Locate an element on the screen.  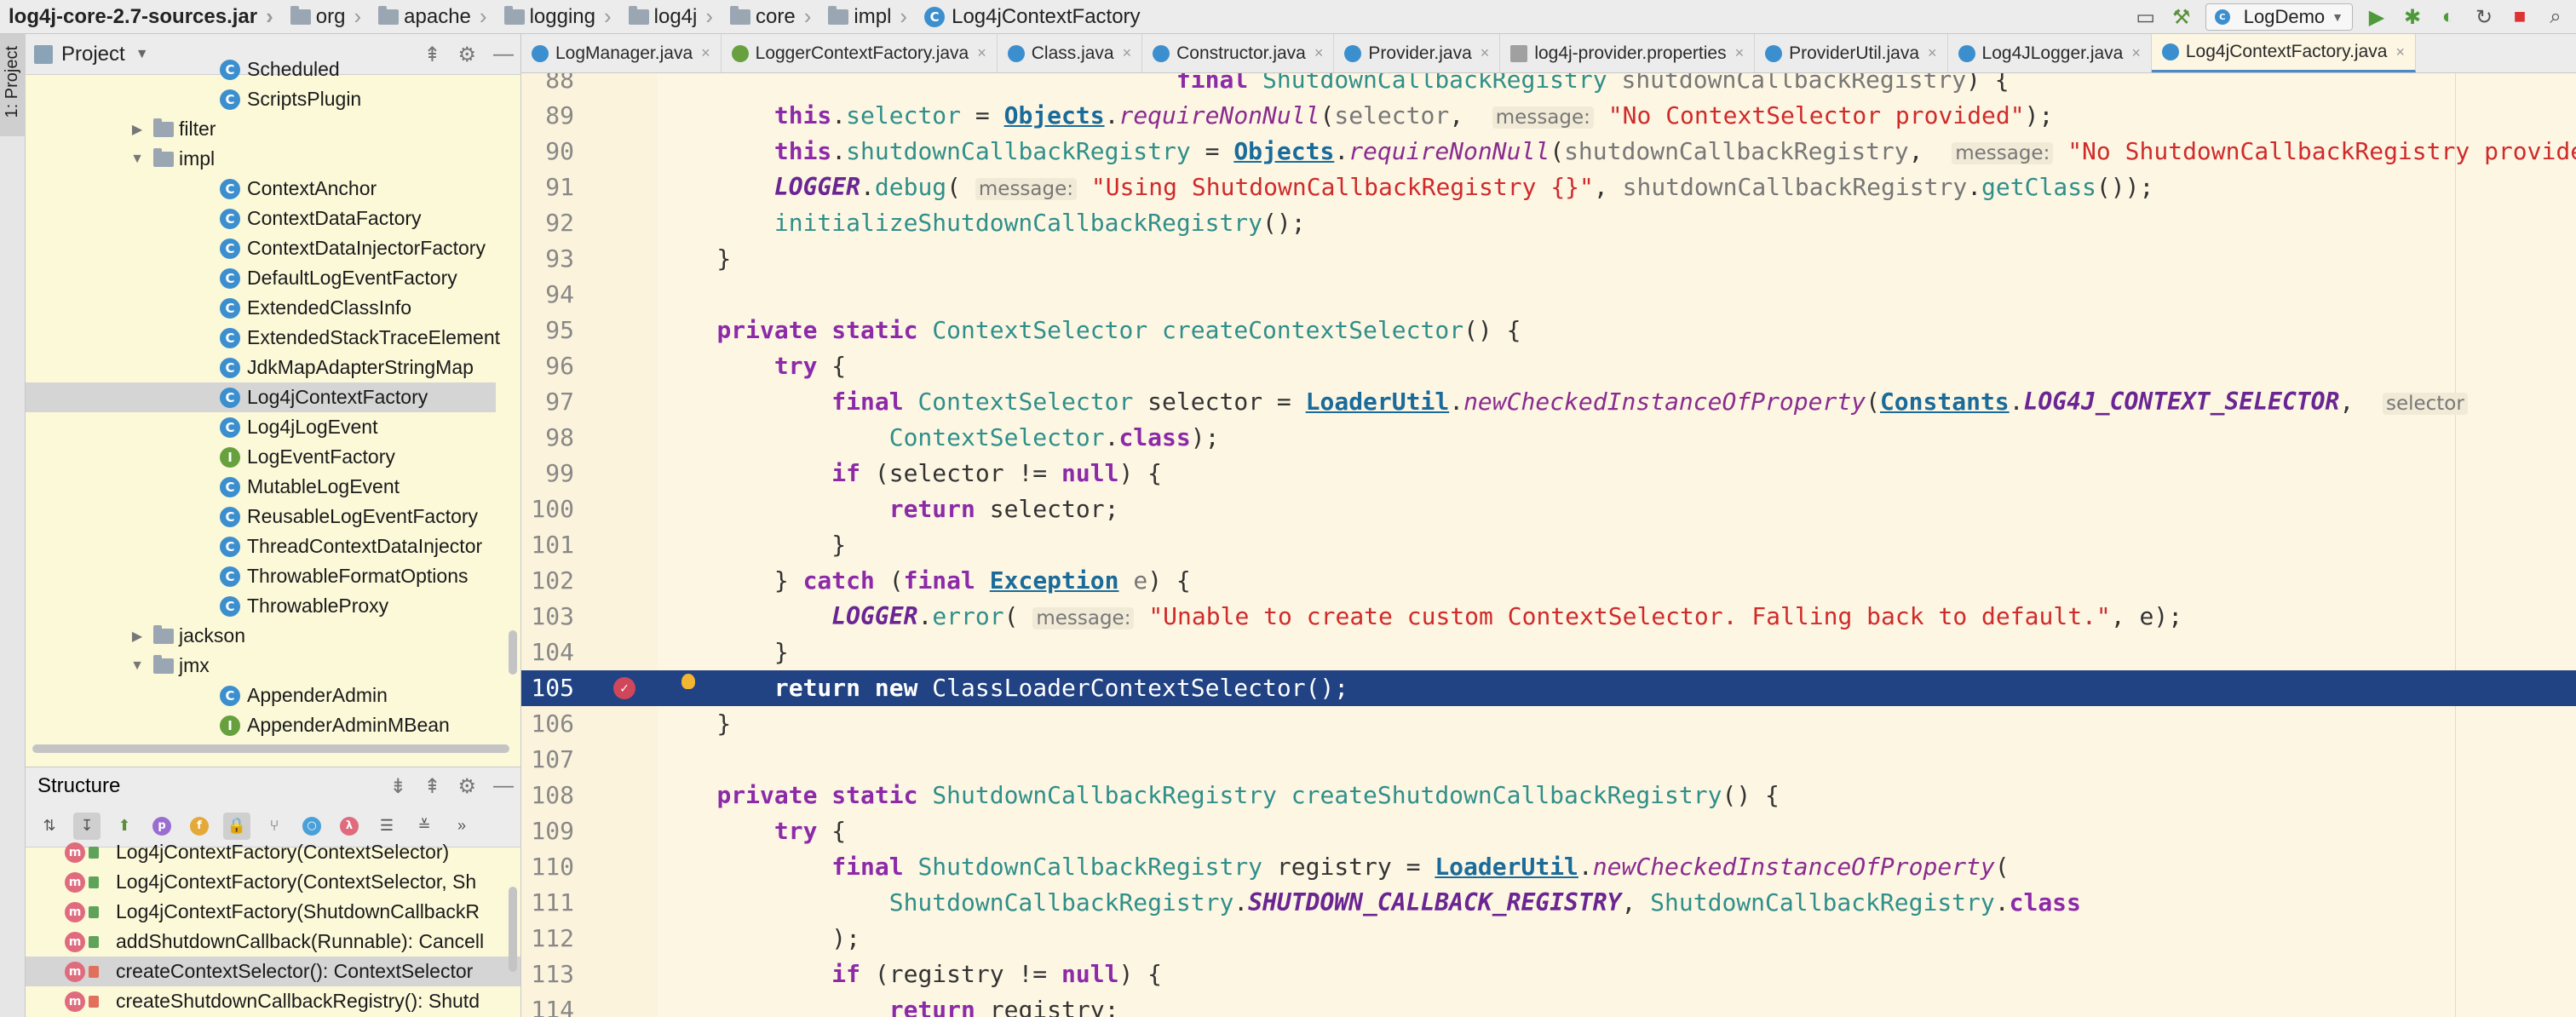
editor-tab: LogManager.java × is located at coordinates (622, 53).